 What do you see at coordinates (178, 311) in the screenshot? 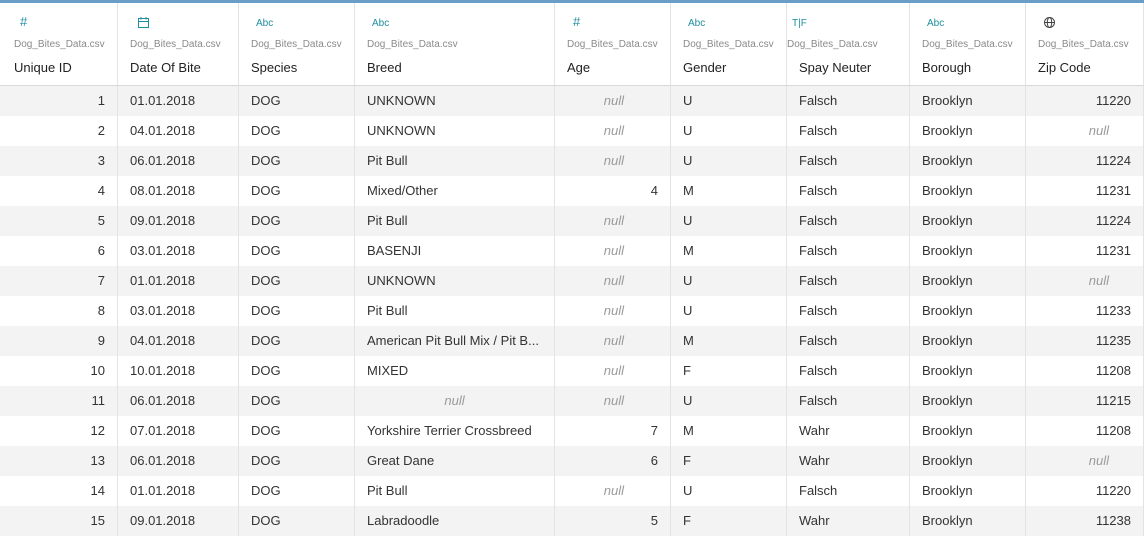
I see `cell-date: 03.01.2018` at bounding box center [178, 311].